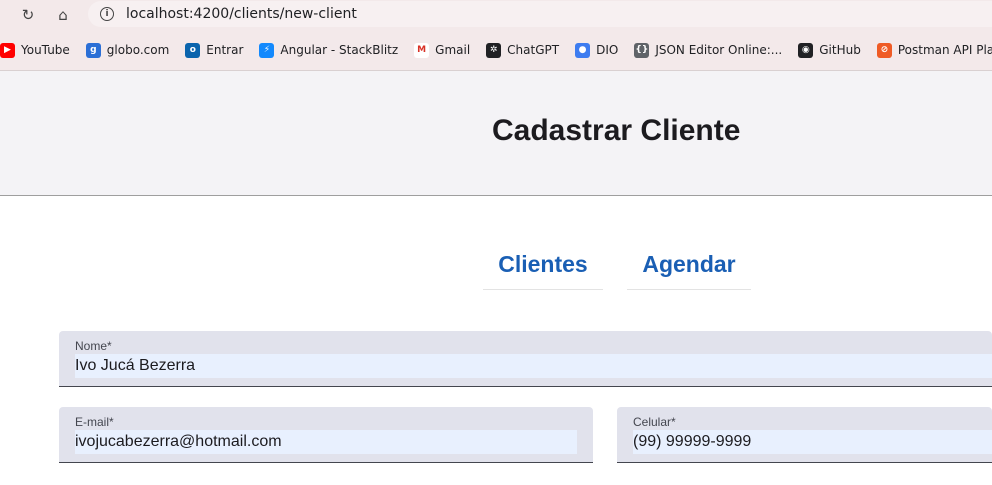 This screenshot has width=992, height=485. Describe the element at coordinates (806, 50) in the screenshot. I see `github-icon: ◉` at that location.